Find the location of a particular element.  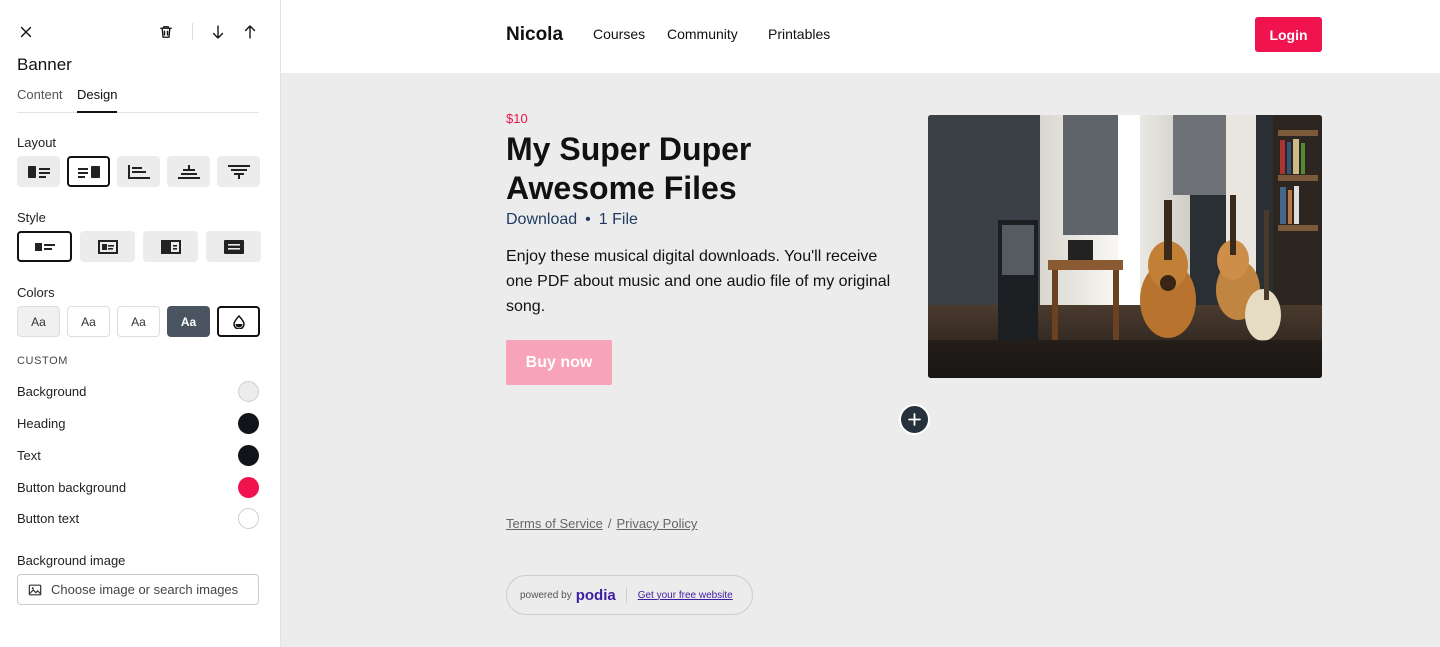

nav-courses: Courses is located at coordinates (619, 34).